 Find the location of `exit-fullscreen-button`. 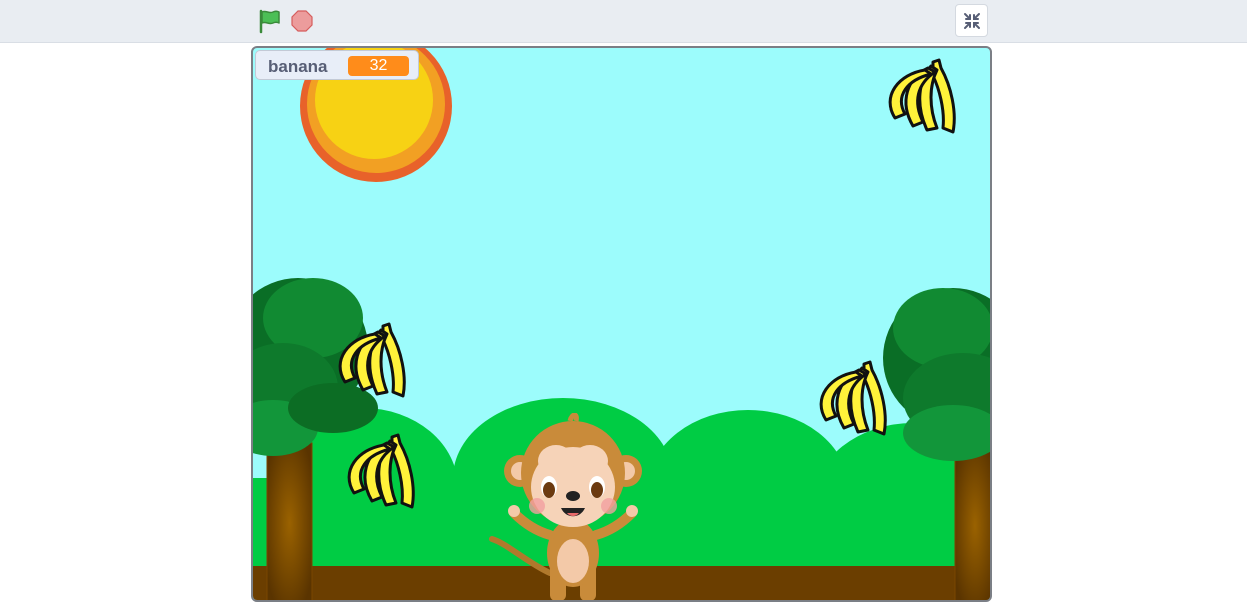

exit-fullscreen-button is located at coordinates (971, 20).